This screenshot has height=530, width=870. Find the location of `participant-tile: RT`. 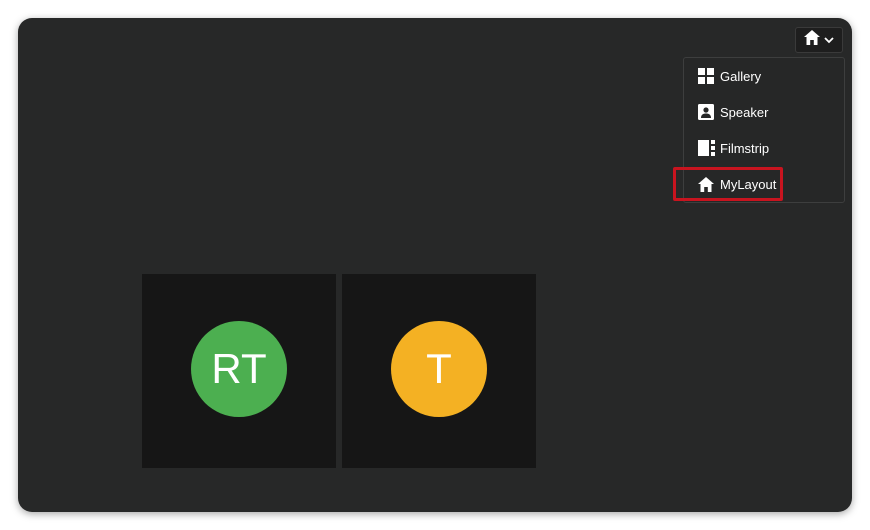

participant-tile: RT is located at coordinates (239, 371).